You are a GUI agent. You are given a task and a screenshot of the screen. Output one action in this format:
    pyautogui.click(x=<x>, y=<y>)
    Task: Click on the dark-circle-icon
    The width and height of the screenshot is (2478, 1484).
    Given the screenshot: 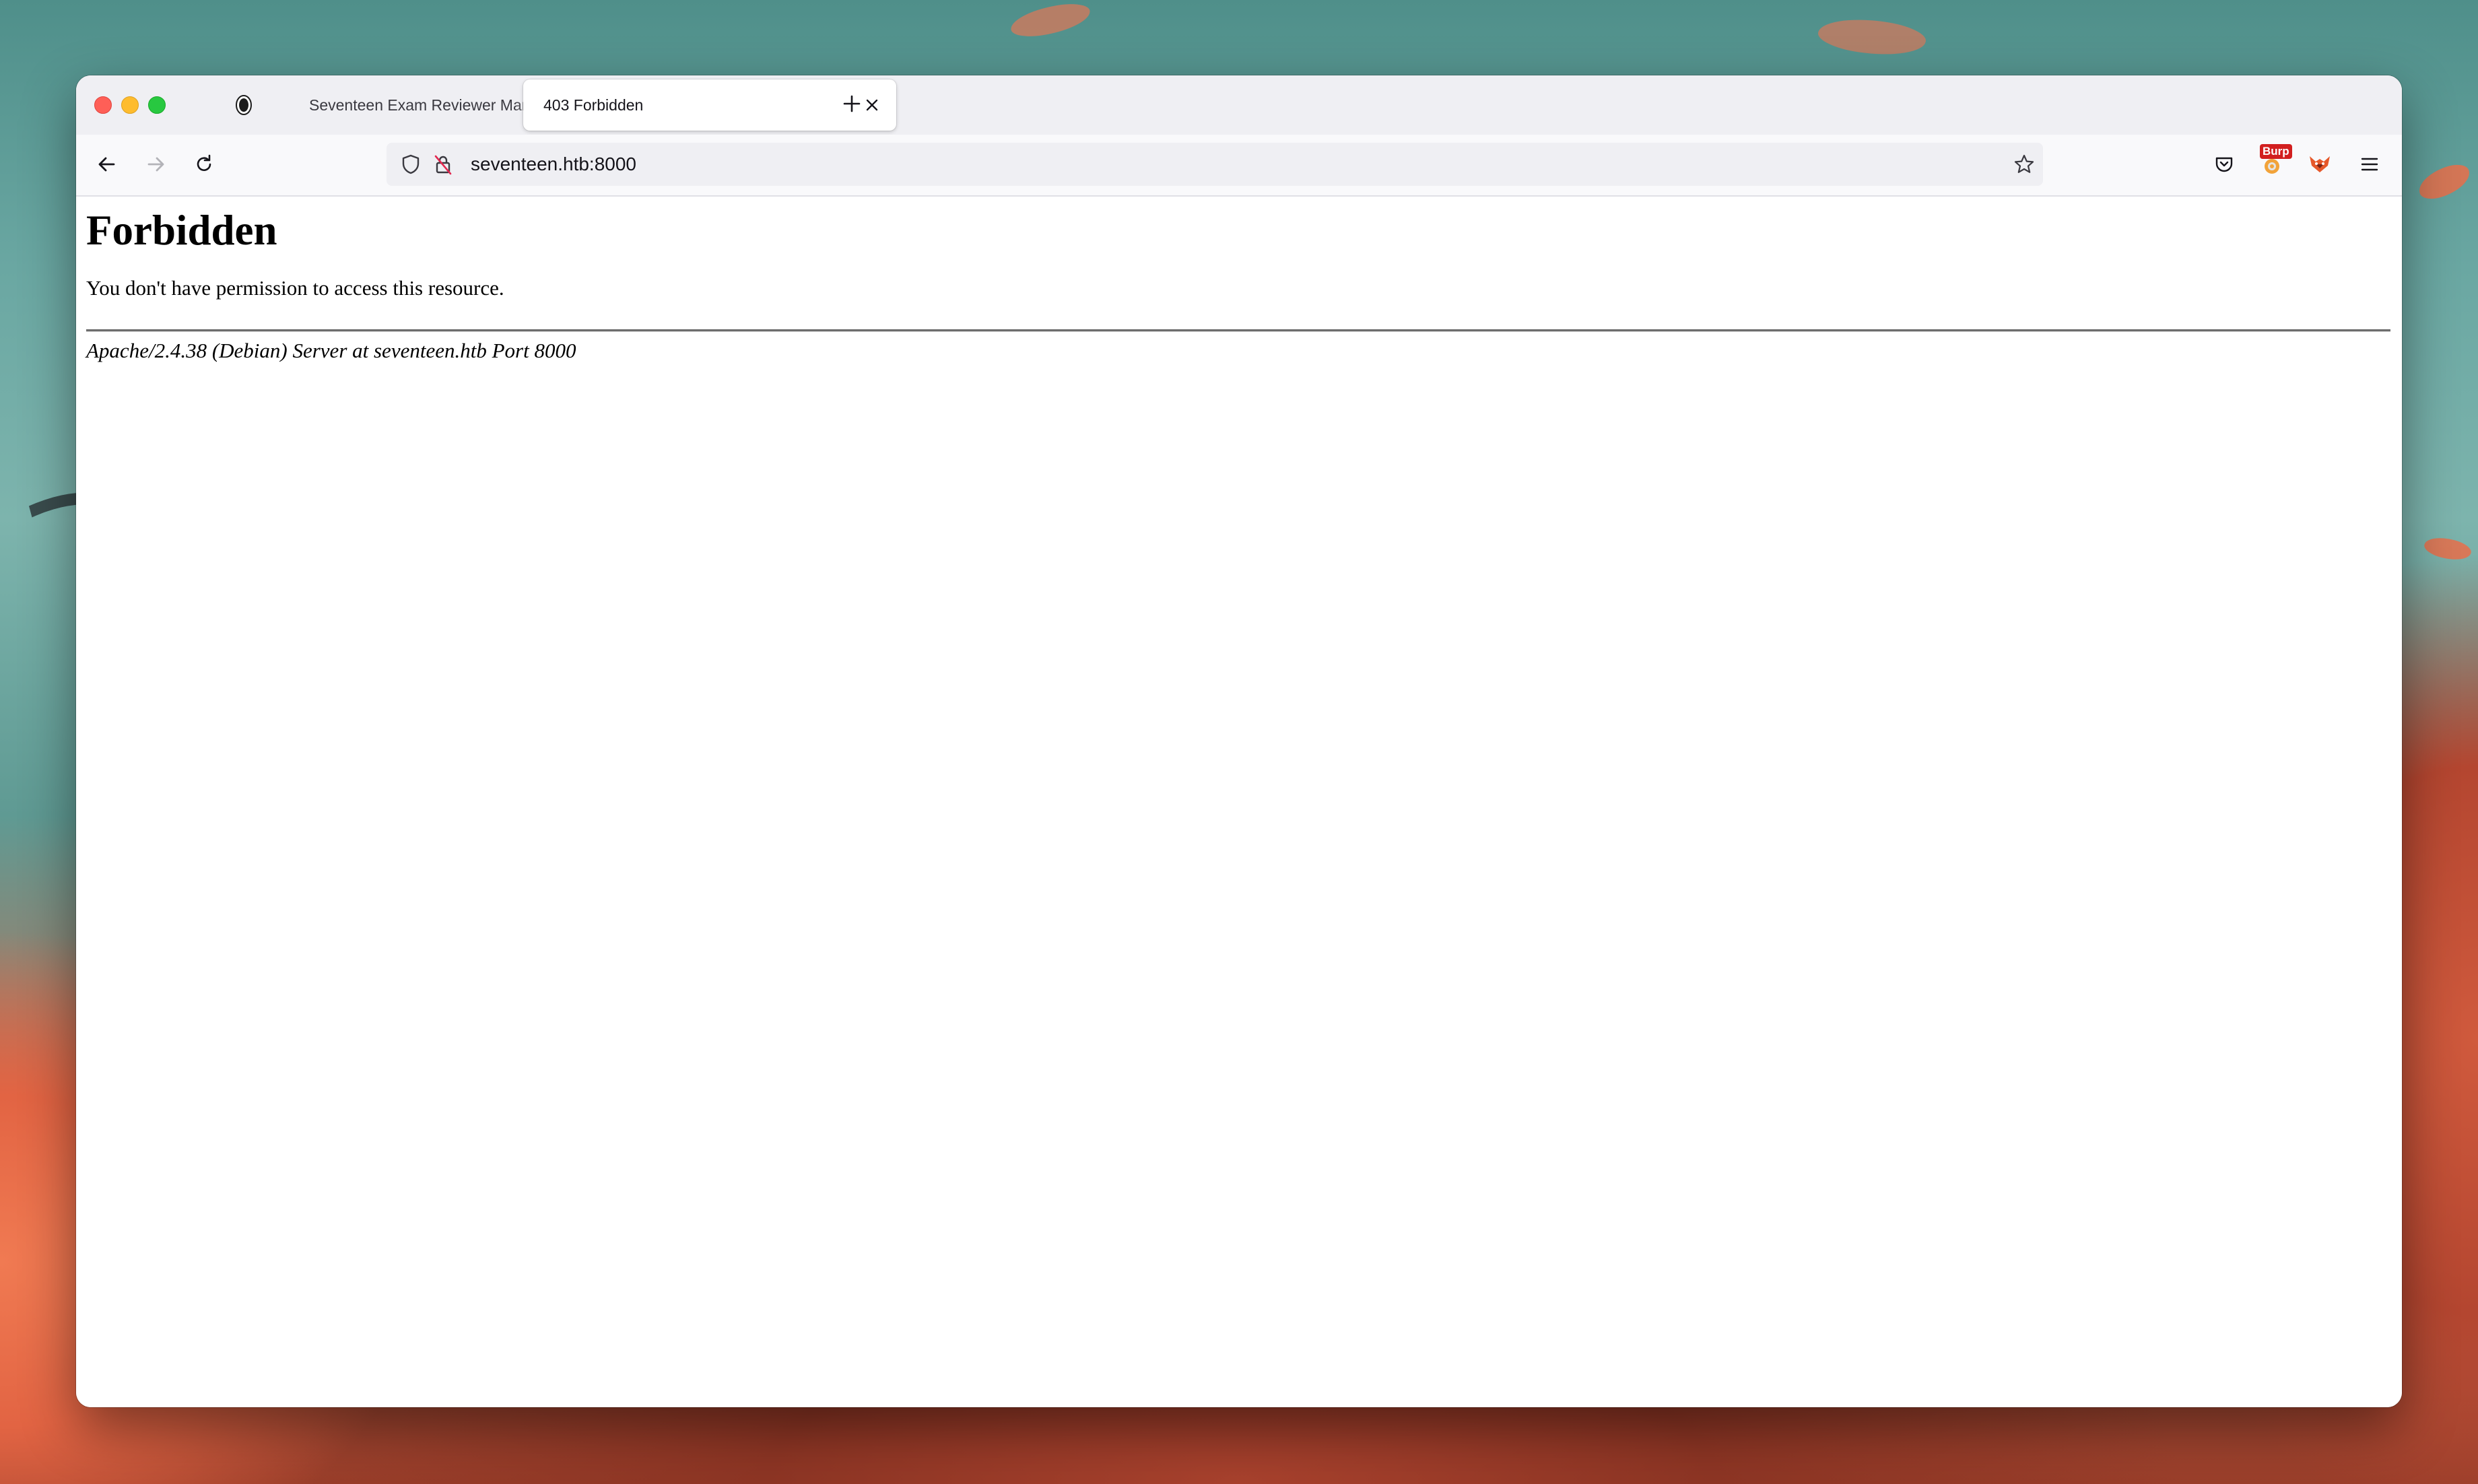 What is the action you would take?
    pyautogui.click(x=244, y=105)
    